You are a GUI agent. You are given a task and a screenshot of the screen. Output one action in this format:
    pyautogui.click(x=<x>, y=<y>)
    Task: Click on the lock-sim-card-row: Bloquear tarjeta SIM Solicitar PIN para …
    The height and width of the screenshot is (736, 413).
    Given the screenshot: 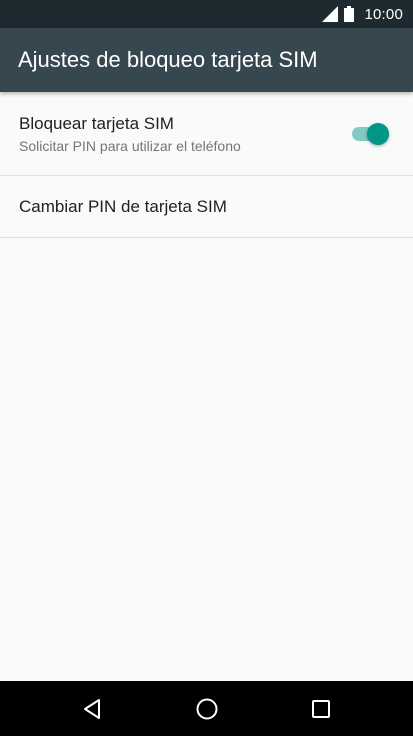 What is the action you would take?
    pyautogui.click(x=206, y=134)
    